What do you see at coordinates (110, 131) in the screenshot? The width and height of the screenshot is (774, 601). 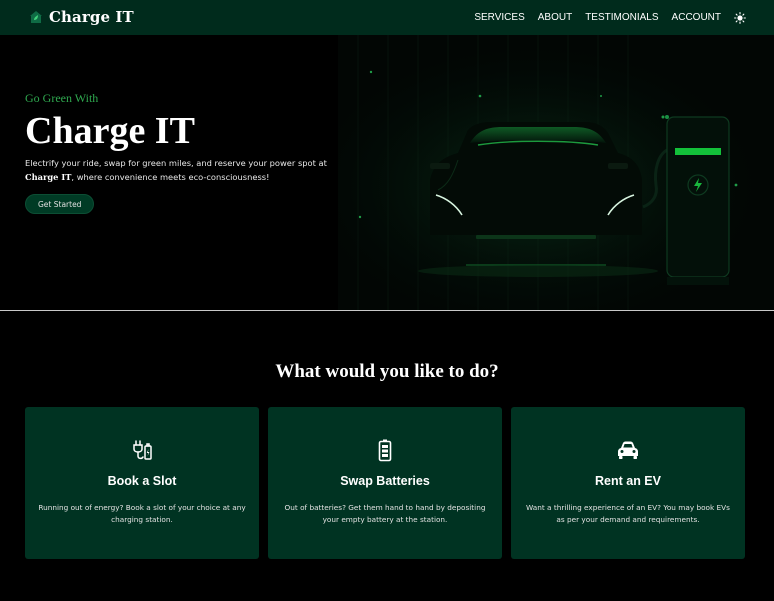 I see `hero-title: Charge IT` at bounding box center [110, 131].